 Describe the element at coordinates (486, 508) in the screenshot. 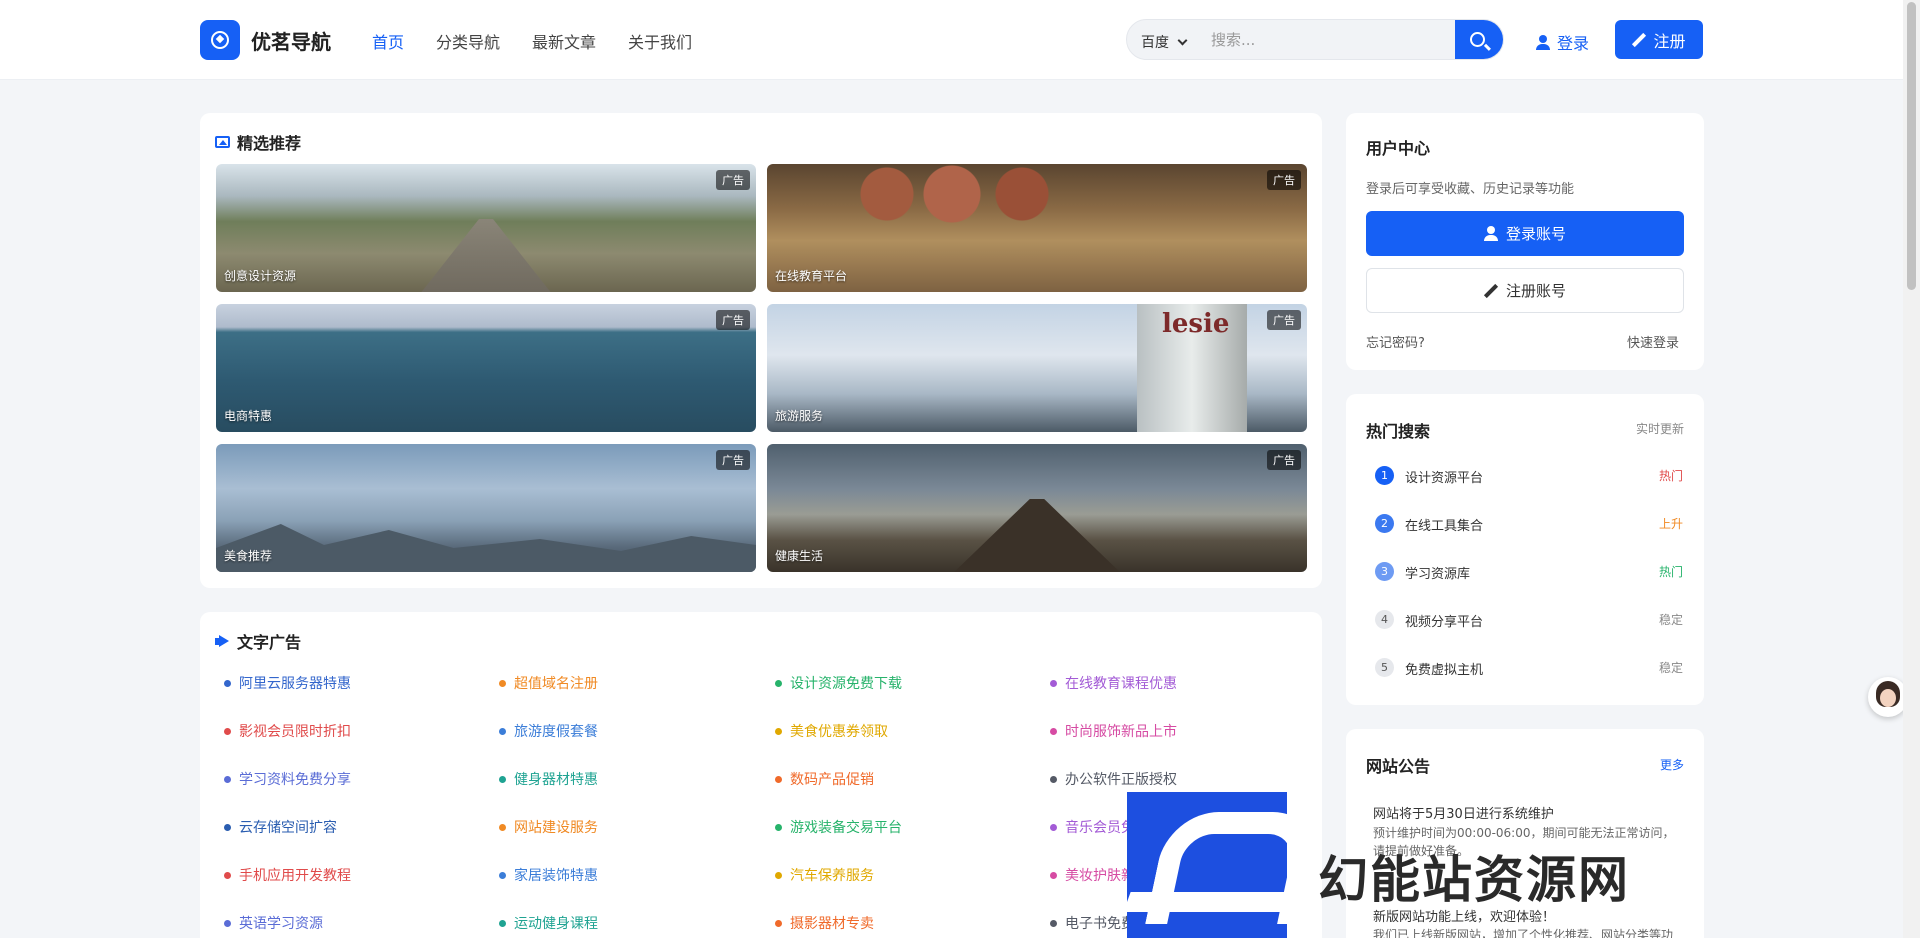

I see `featured-tile: 广告 美食推荐` at that location.